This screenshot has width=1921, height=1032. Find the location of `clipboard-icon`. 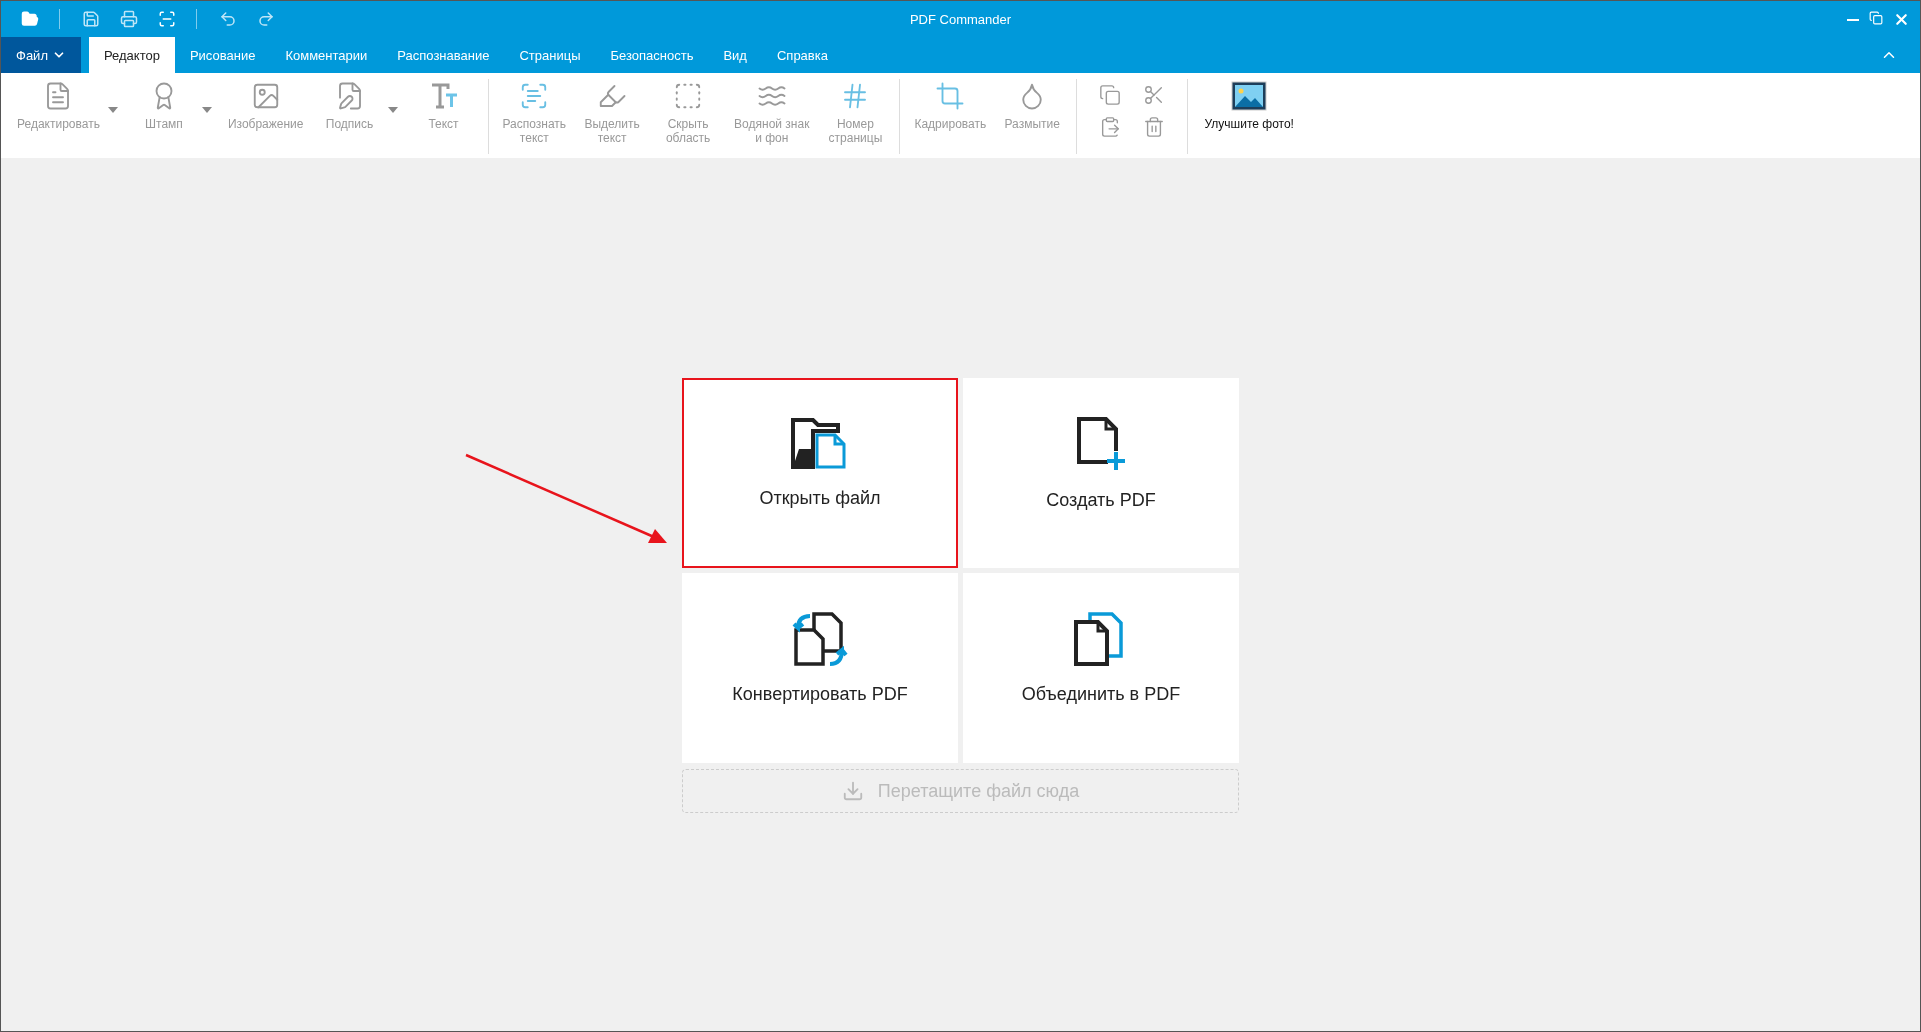

clipboard-icon is located at coordinates (1110, 127).